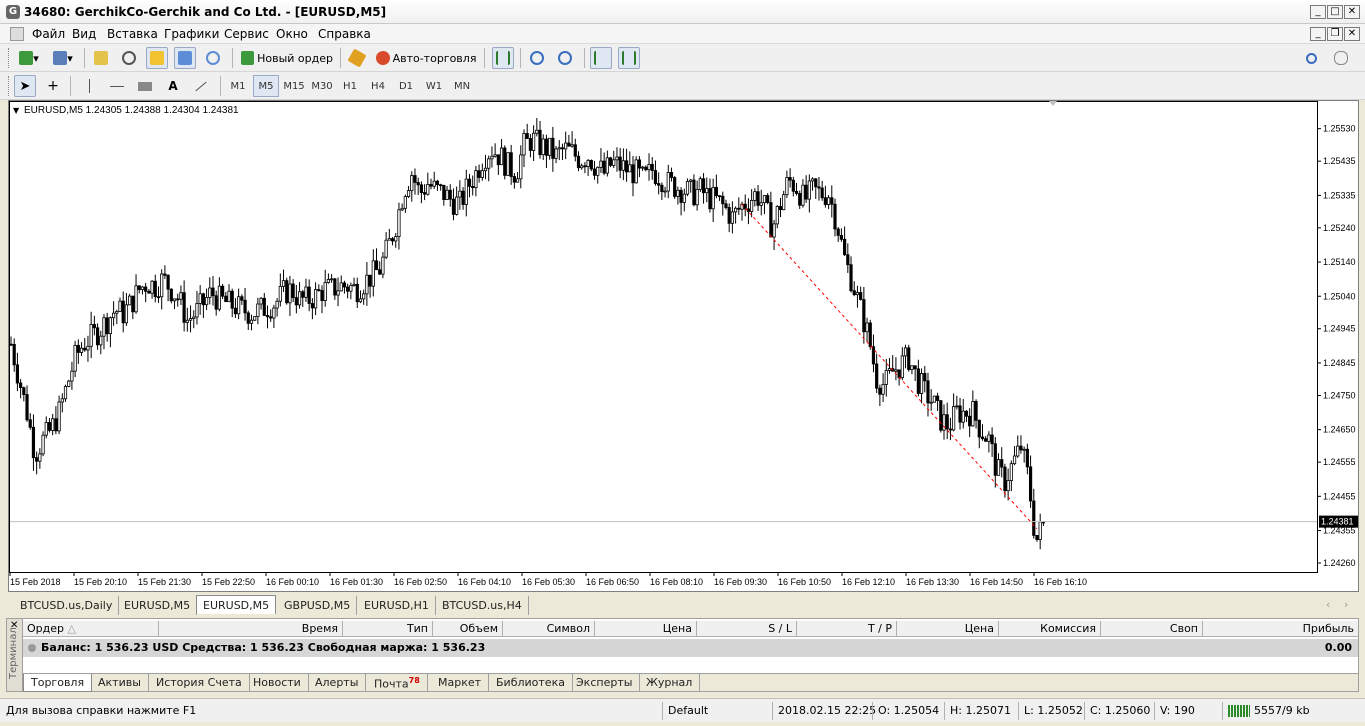 The image size is (1365, 726). I want to click on terminal-button, so click(185, 58).